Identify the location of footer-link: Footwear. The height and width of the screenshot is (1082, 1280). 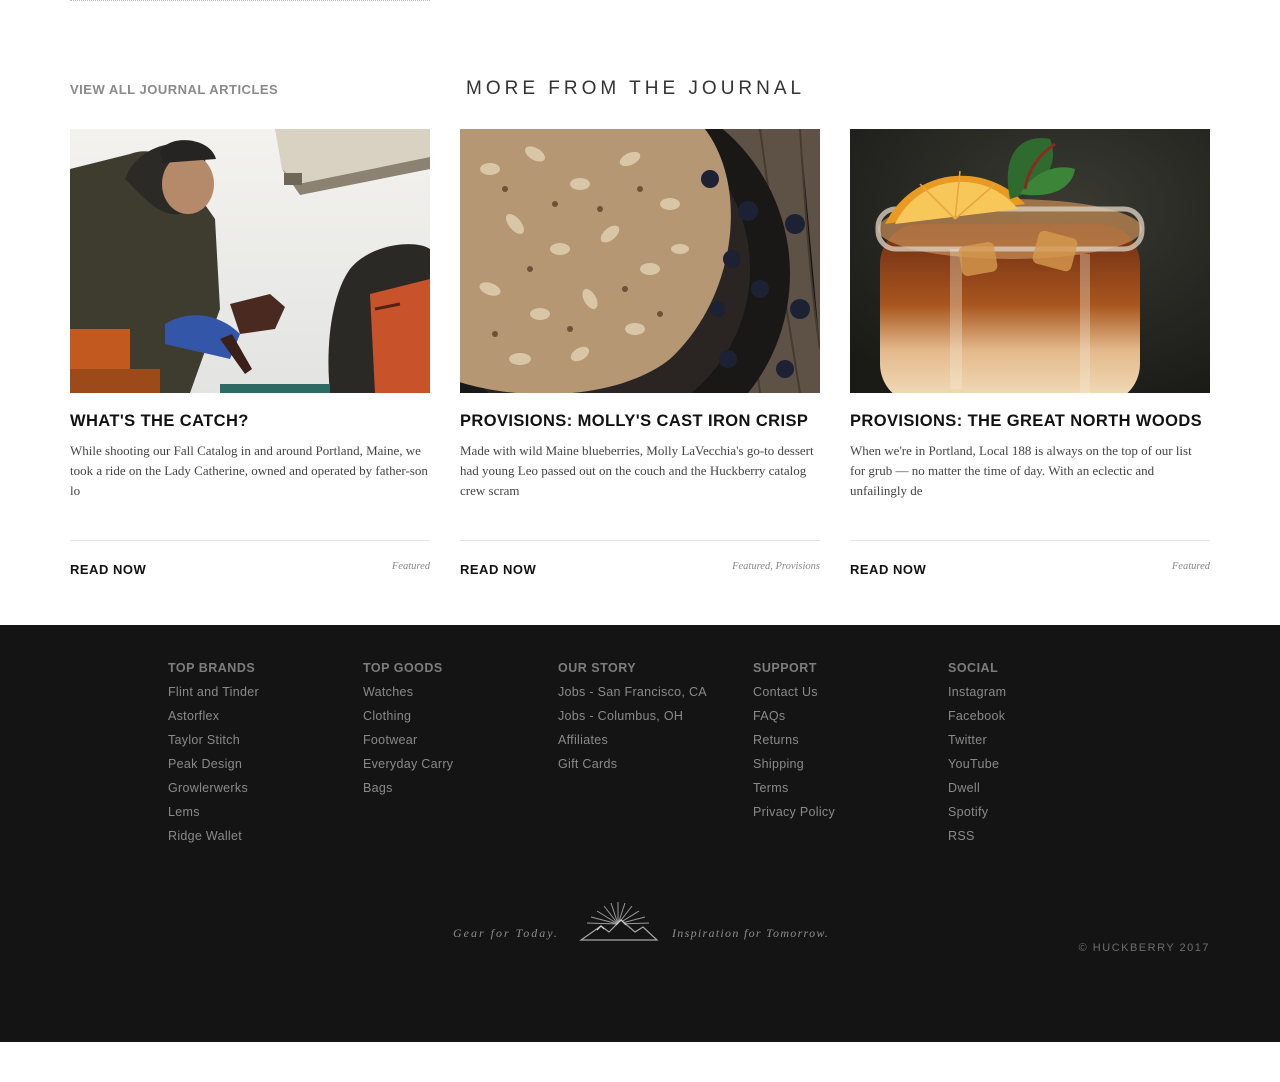
(460, 744).